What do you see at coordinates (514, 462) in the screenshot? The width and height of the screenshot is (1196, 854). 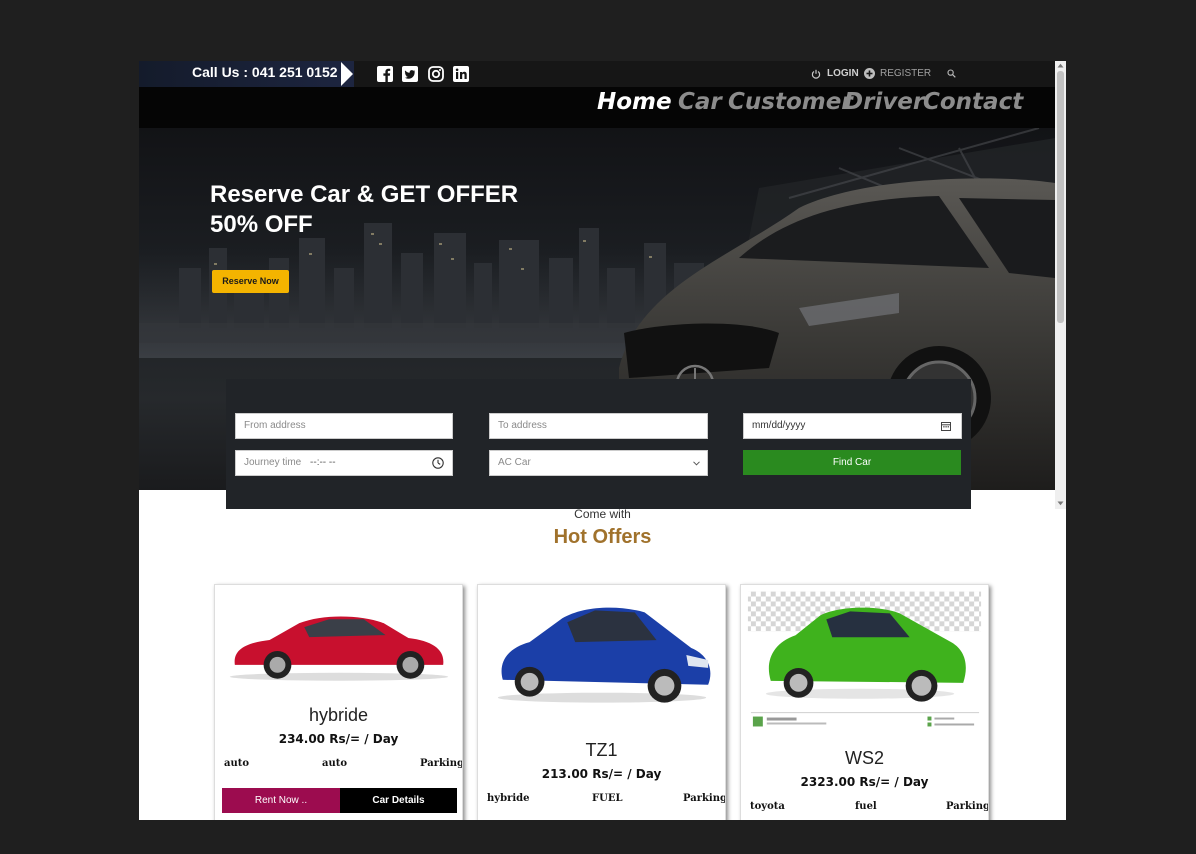 I see `car-type-value: AC Car` at bounding box center [514, 462].